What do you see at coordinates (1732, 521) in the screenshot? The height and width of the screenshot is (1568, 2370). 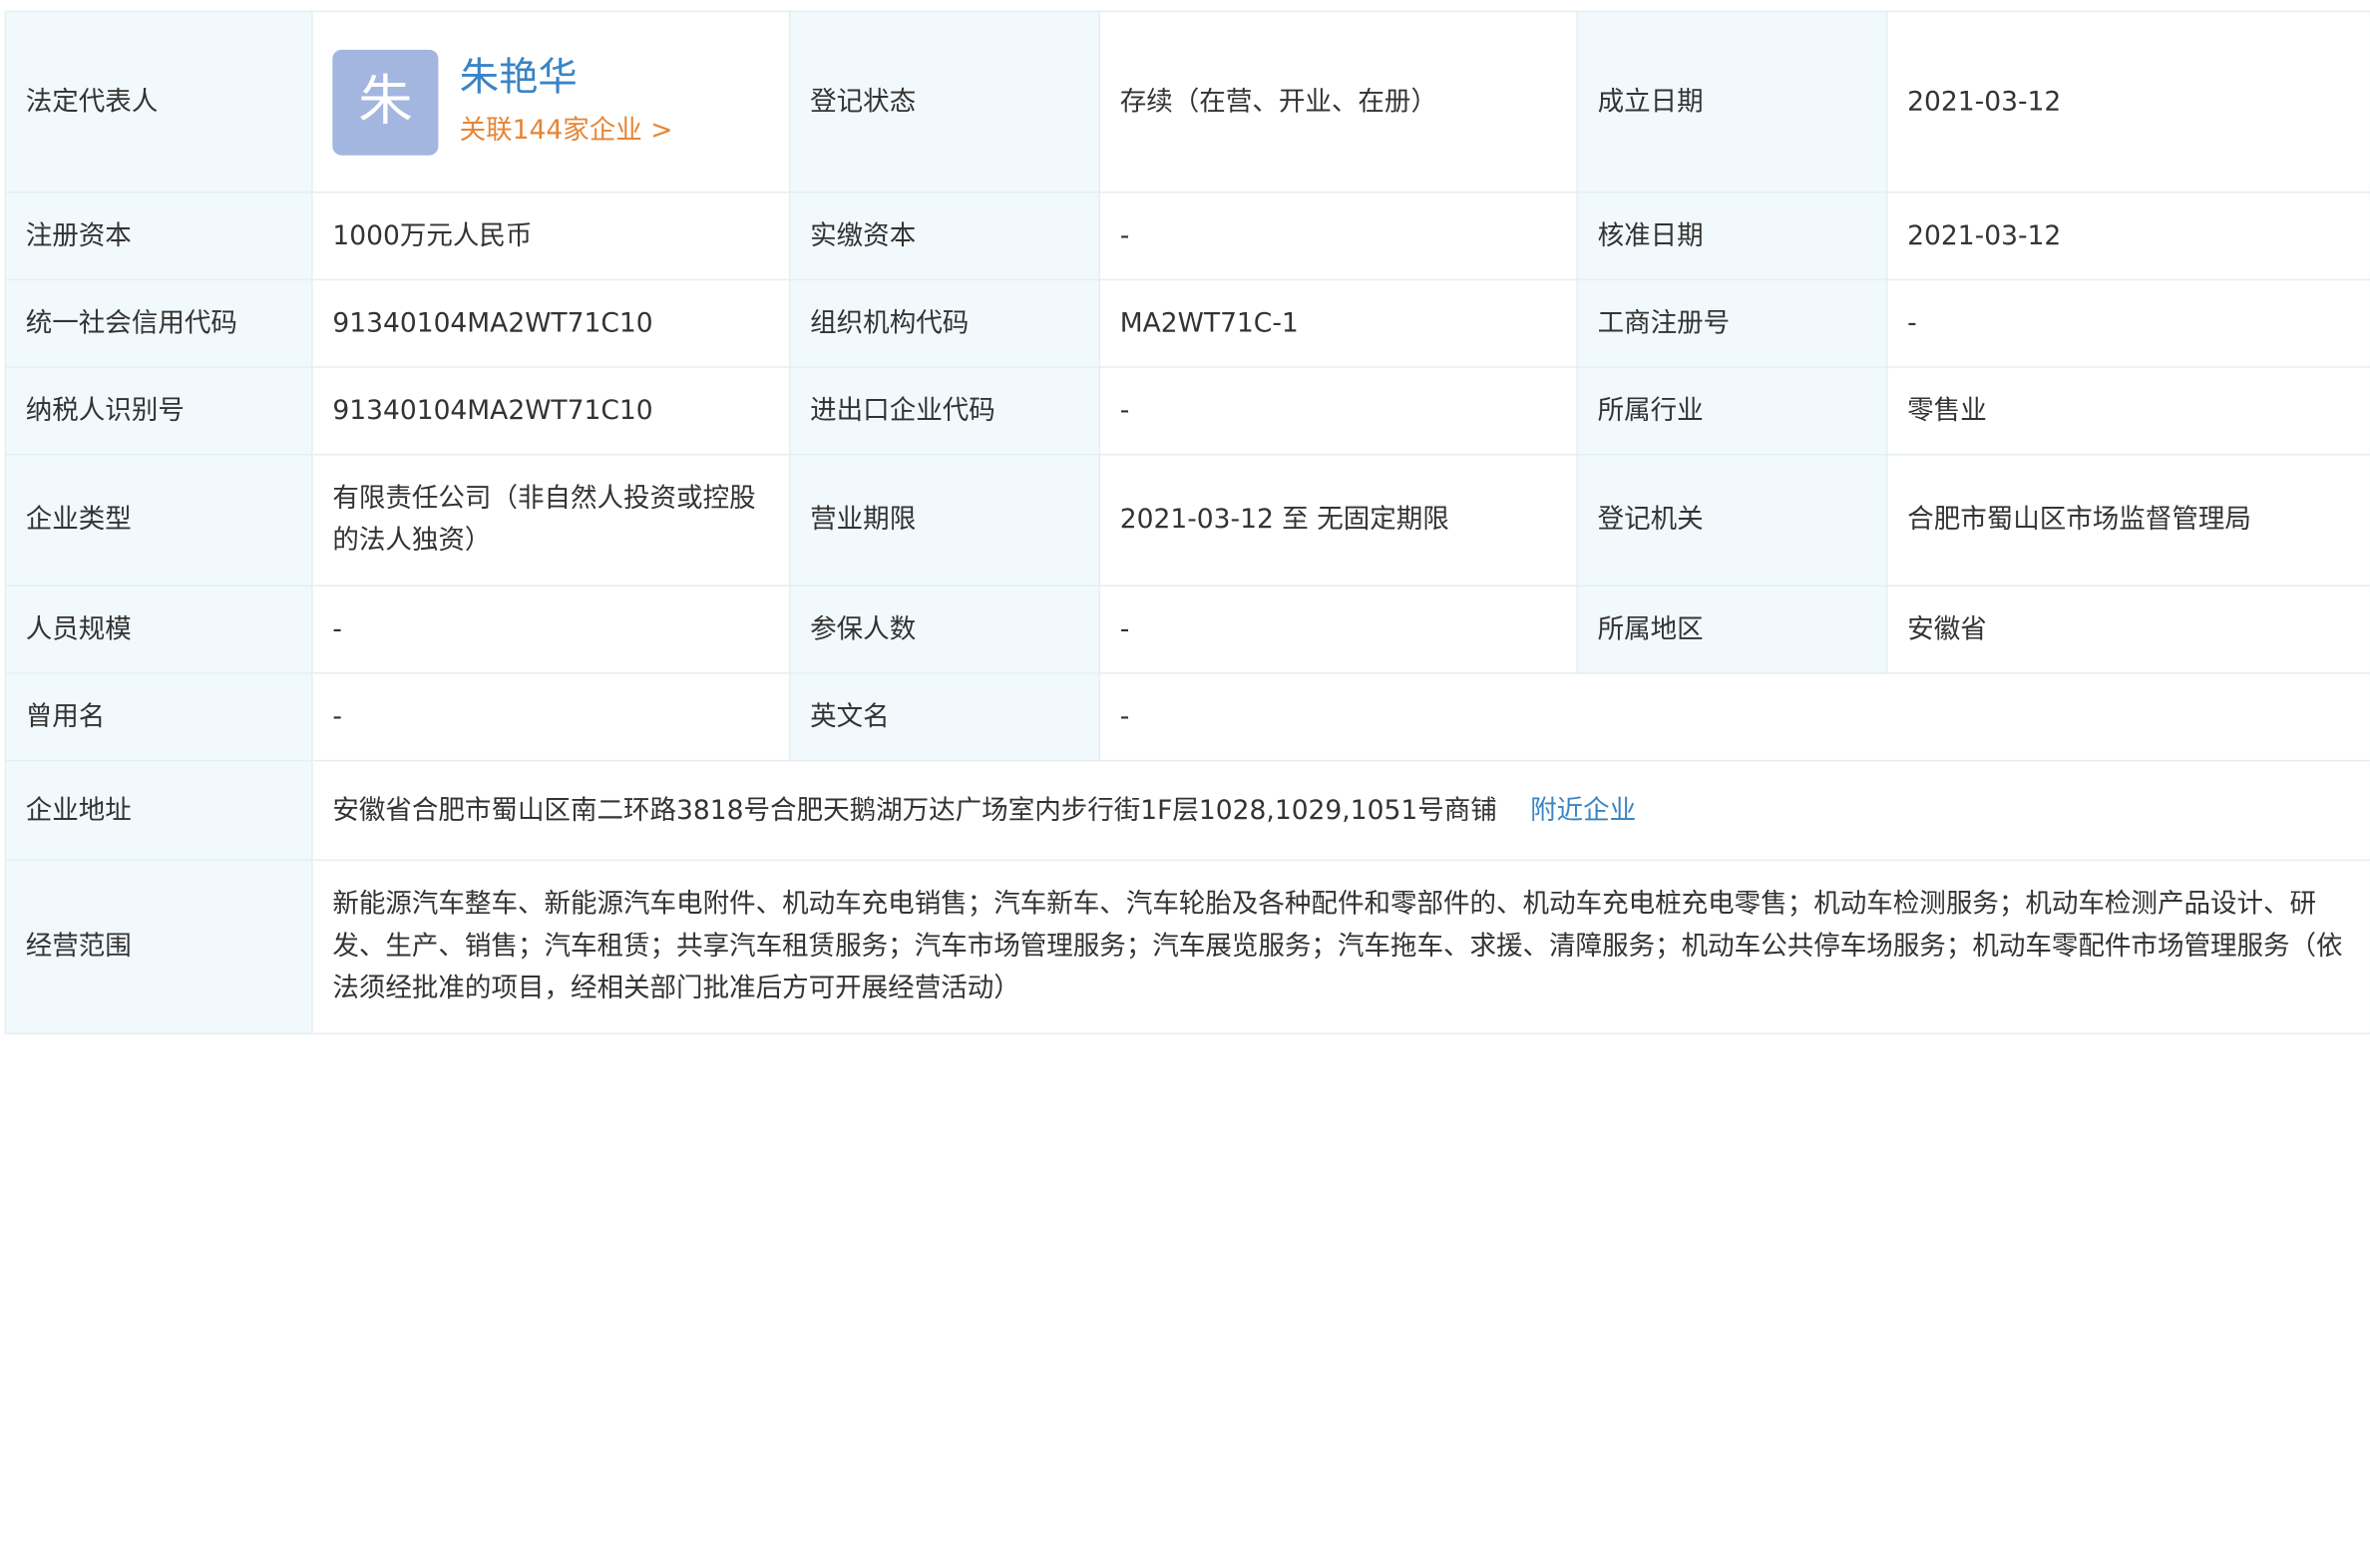 I see `reg-authority-label: 登记机关` at bounding box center [1732, 521].